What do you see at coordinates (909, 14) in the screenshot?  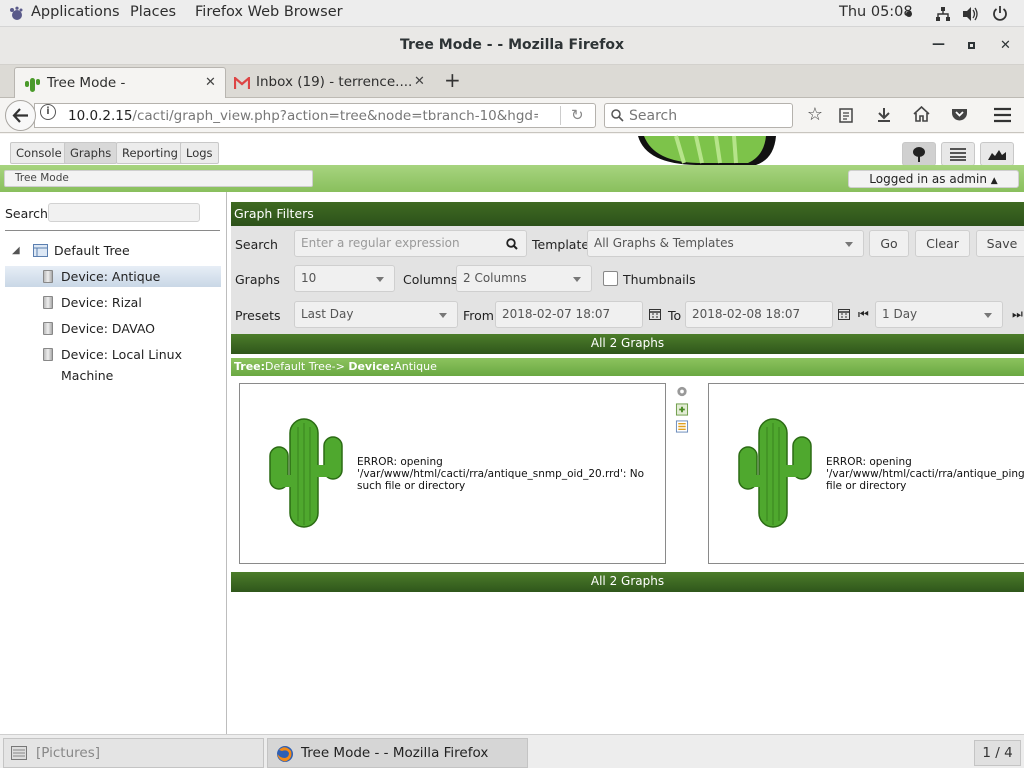 I see `notification-dot-icon` at bounding box center [909, 14].